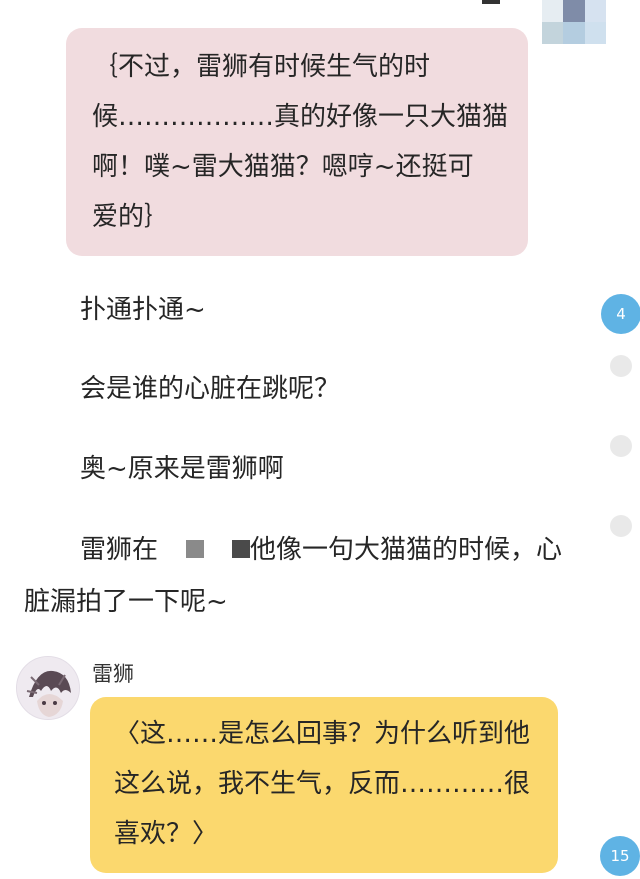 Image resolution: width=640 pixels, height=879 pixels. Describe the element at coordinates (406, 550) in the screenshot. I see `narration-text: 他像一句大猫猫的时候，心` at that location.